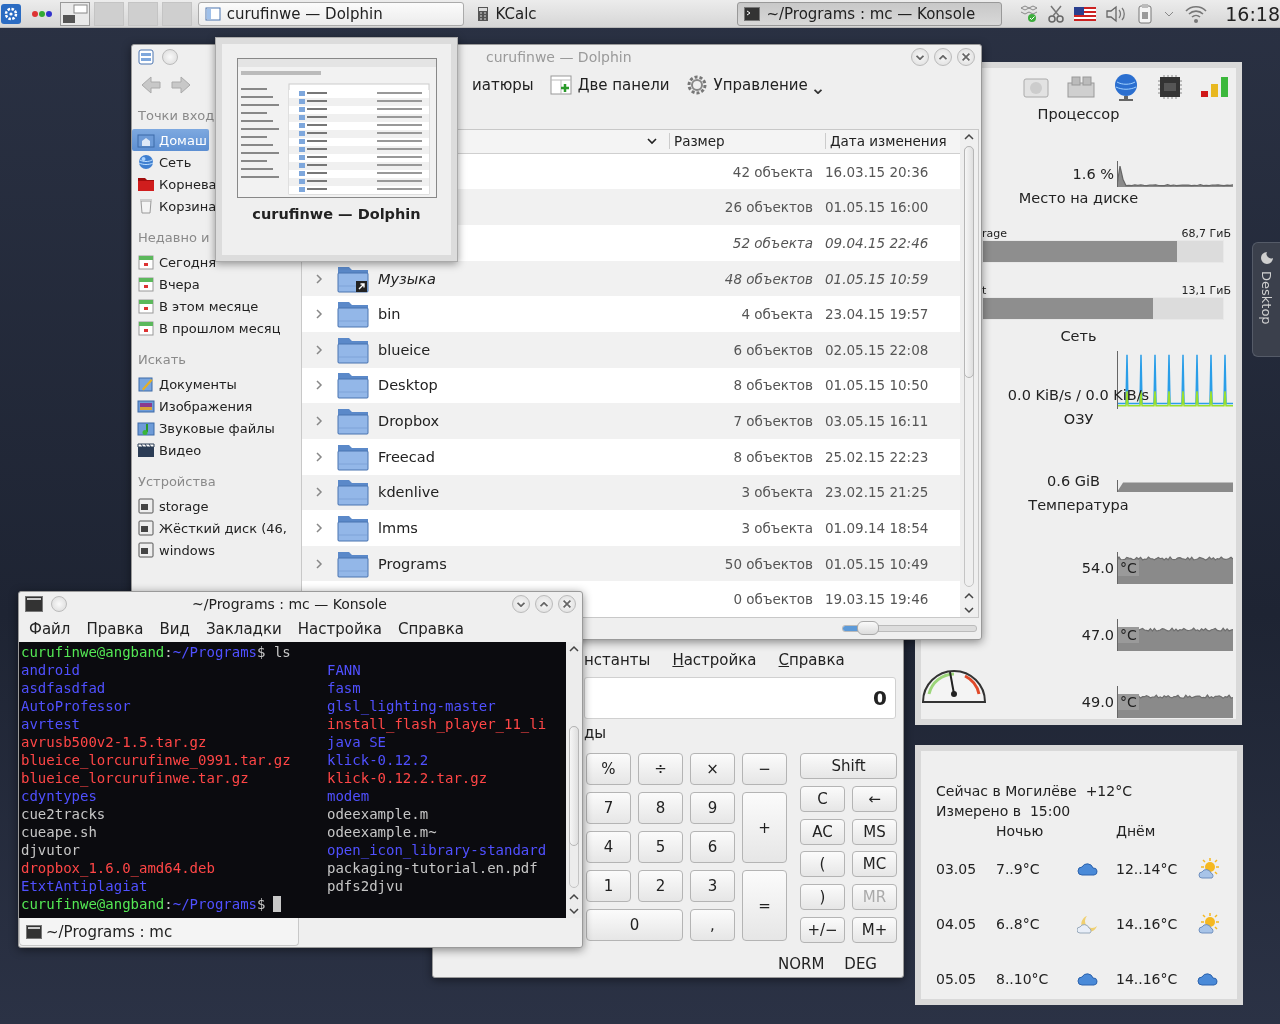 Image resolution: width=1280 pixels, height=1024 pixels. What do you see at coordinates (848, 766) in the screenshot?
I see `calculator-key: Shift` at bounding box center [848, 766].